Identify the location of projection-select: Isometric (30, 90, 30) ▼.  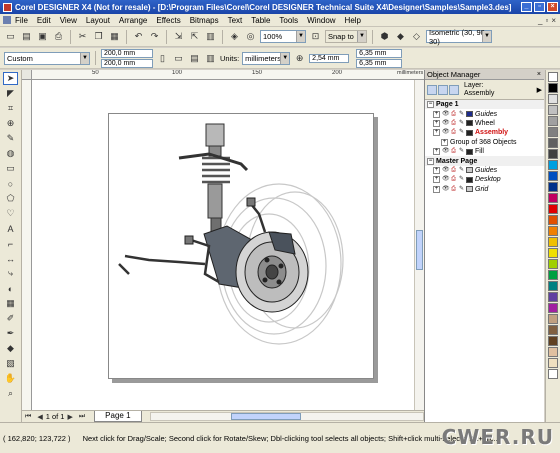
(459, 37).